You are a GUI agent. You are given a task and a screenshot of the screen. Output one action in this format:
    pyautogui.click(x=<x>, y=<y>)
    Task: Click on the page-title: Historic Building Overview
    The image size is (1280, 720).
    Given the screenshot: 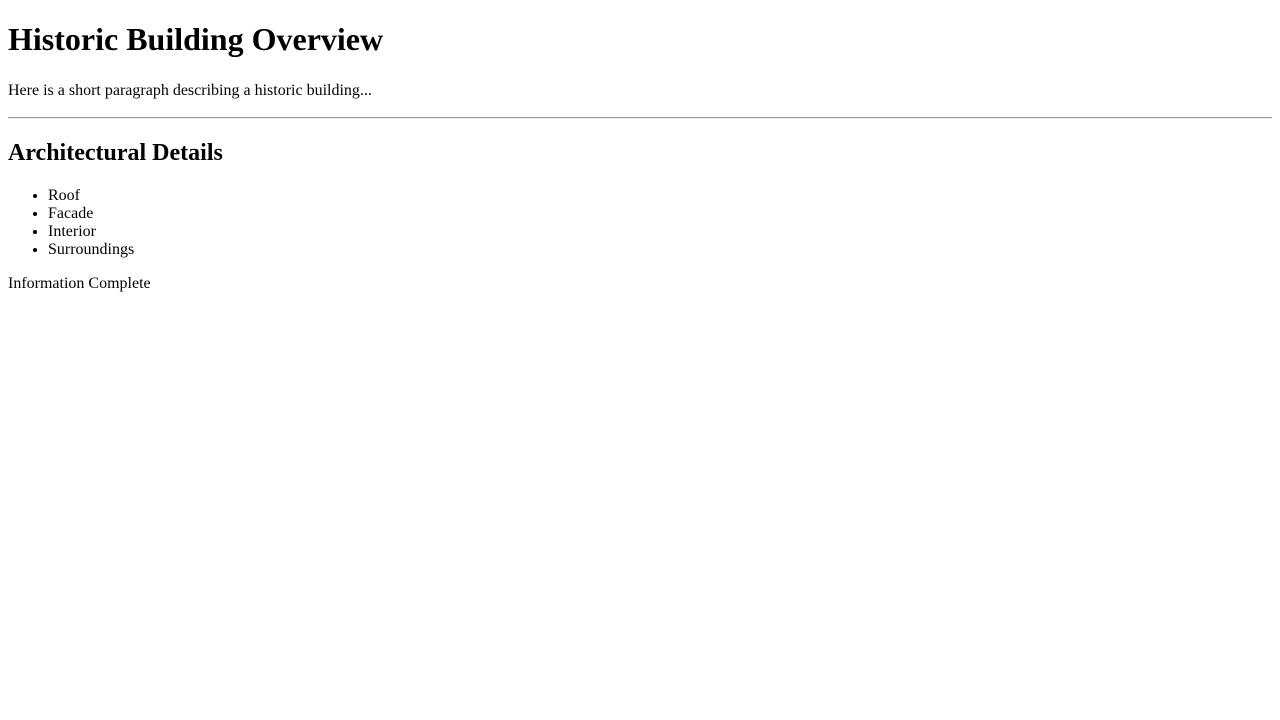 What is the action you would take?
    pyautogui.click(x=196, y=39)
    